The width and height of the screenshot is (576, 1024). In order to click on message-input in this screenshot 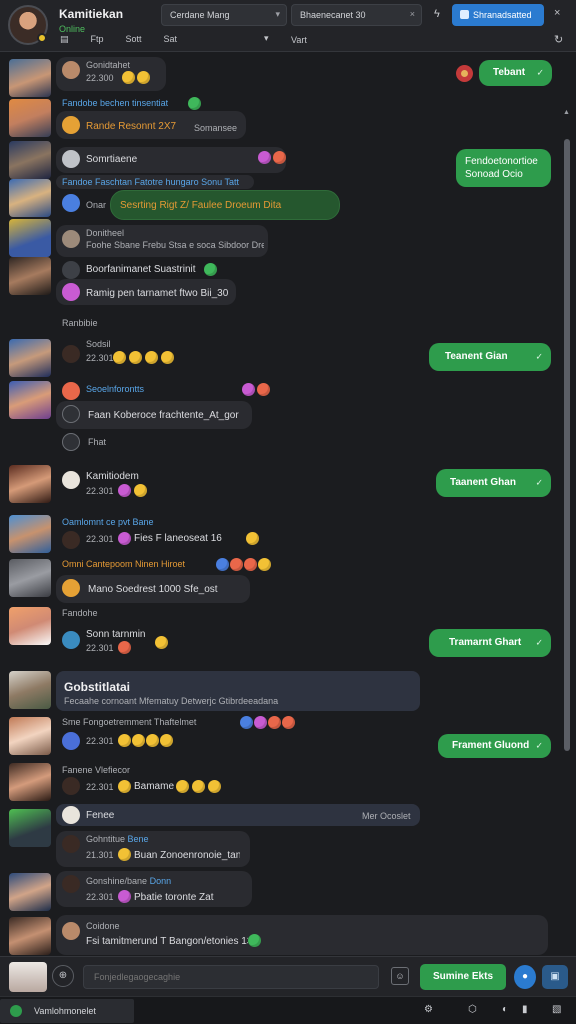, I will do `click(231, 977)`.